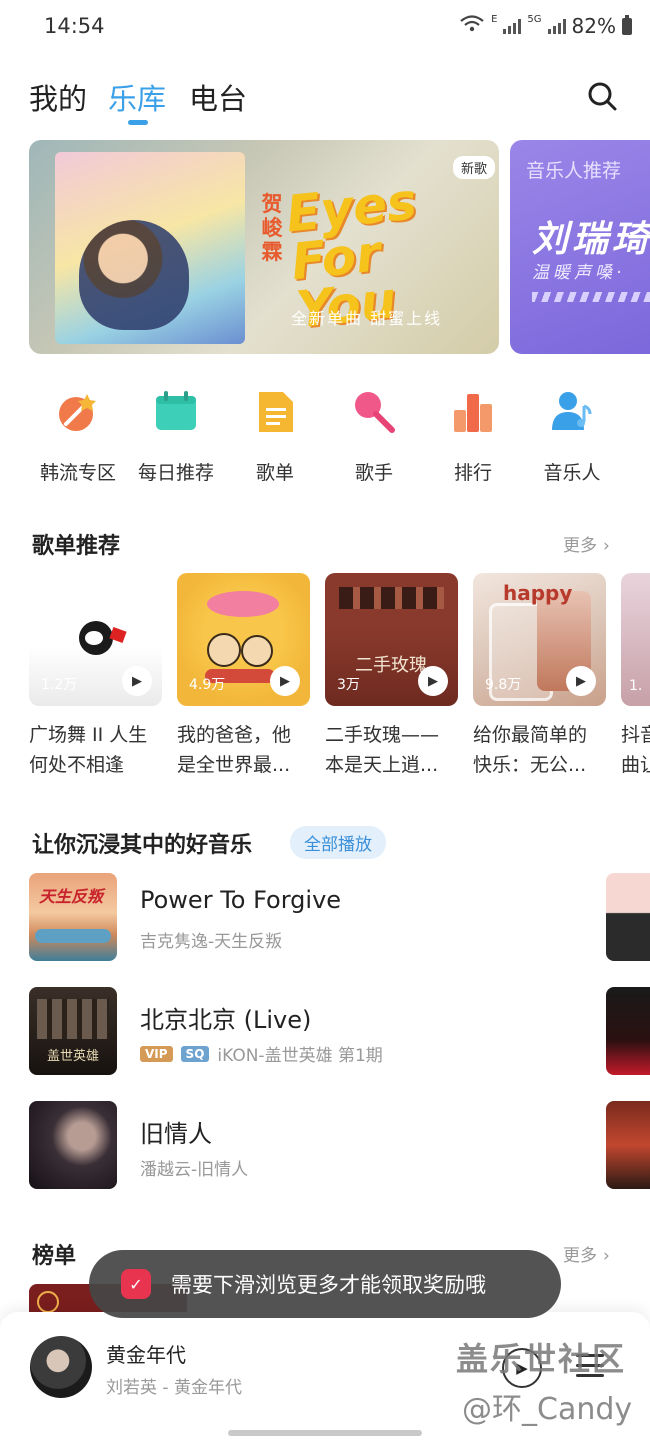  I want to click on status-icons: E 5G 82%, so click(545, 26).